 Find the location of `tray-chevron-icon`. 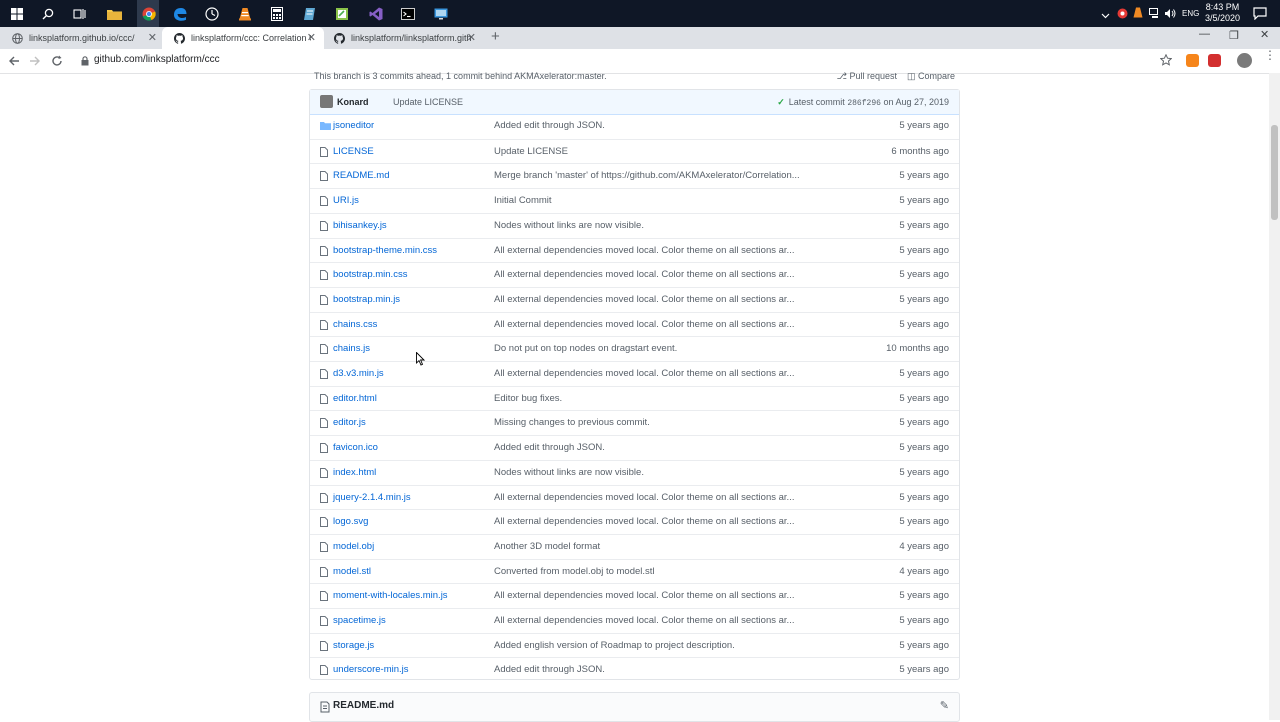

tray-chevron-icon is located at coordinates (1105, 15).